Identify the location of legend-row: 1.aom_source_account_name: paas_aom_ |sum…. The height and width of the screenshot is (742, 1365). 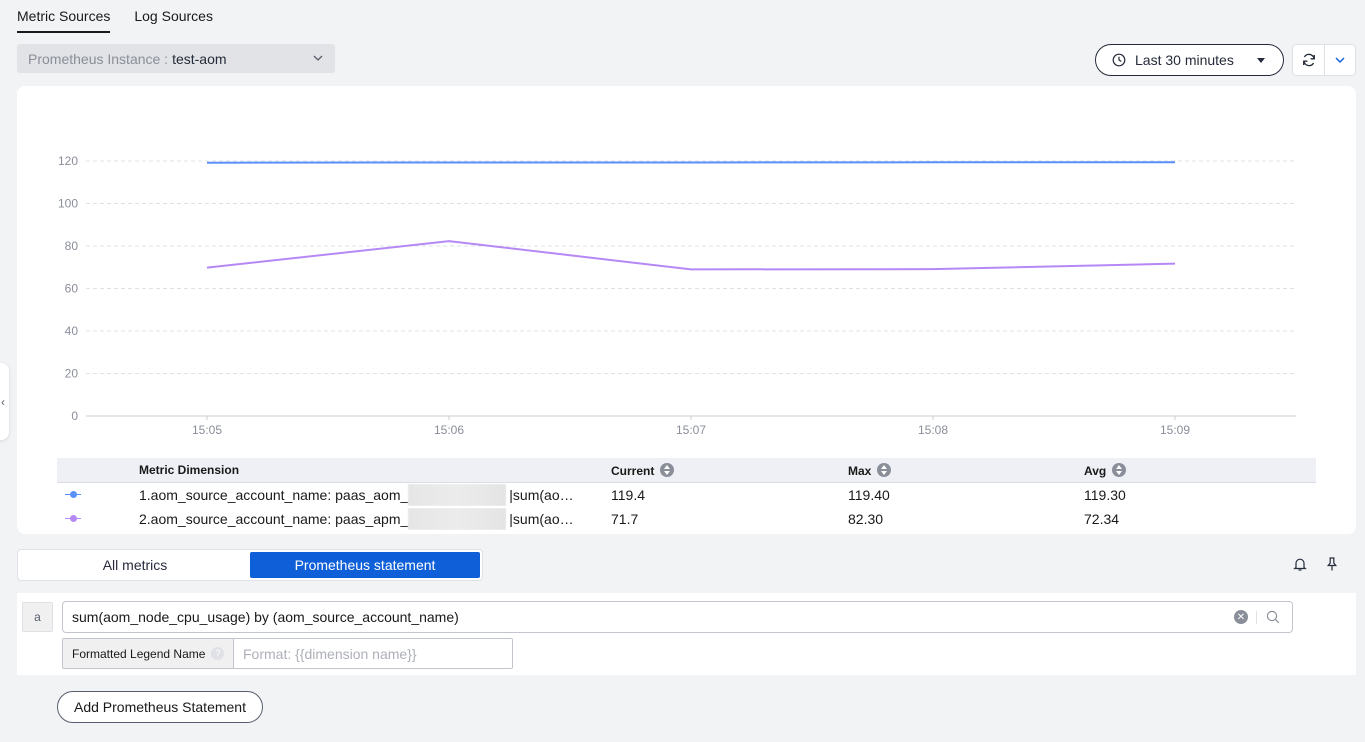
(686, 495).